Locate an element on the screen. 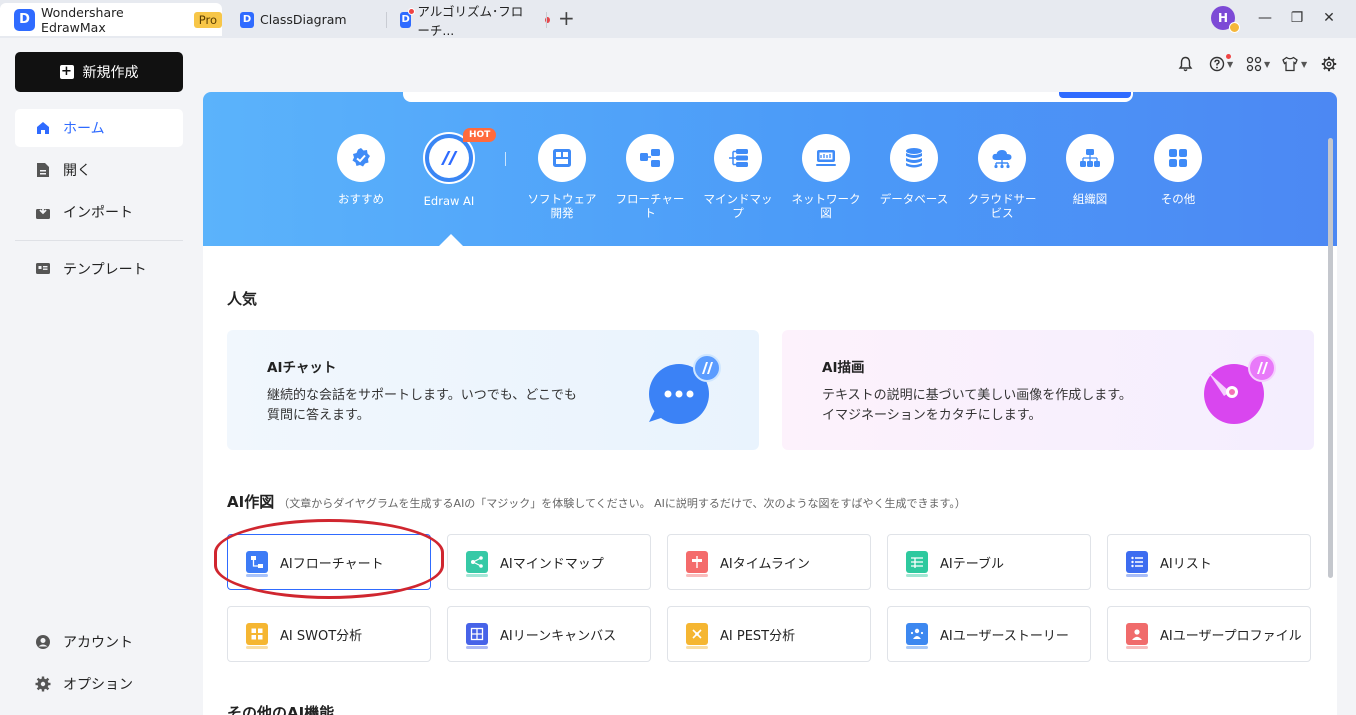 This screenshot has width=1356, height=715. sidebar-item-open: 開く is located at coordinates (99, 170).